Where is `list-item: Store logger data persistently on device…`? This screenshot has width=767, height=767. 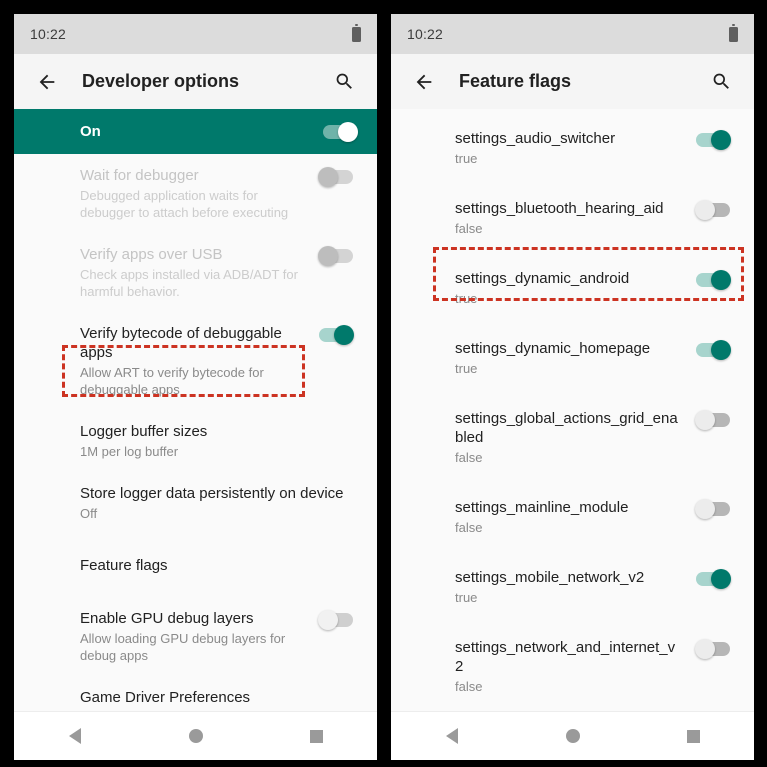 list-item: Store logger data persistently on device… is located at coordinates (195, 503).